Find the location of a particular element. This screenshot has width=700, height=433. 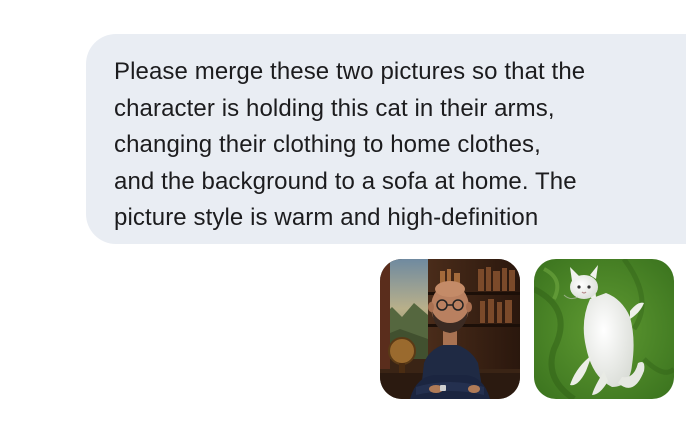

person-photo is located at coordinates (450, 329).